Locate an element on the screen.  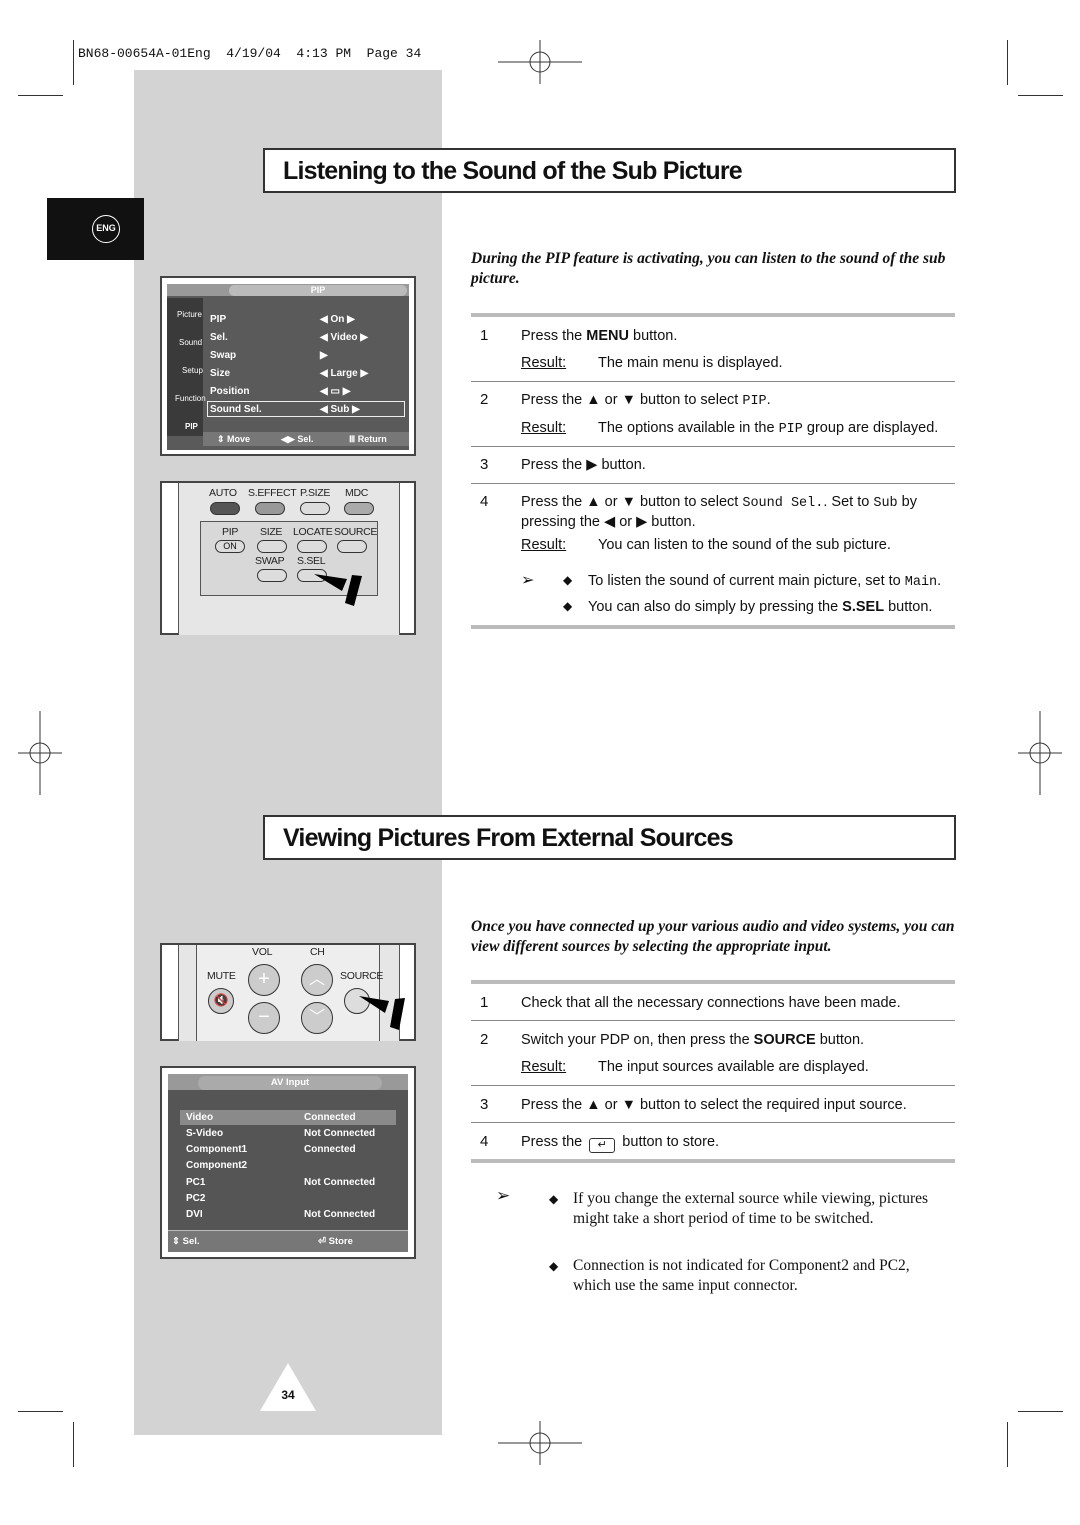
menu-title: PIP is located at coordinates (318, 290).